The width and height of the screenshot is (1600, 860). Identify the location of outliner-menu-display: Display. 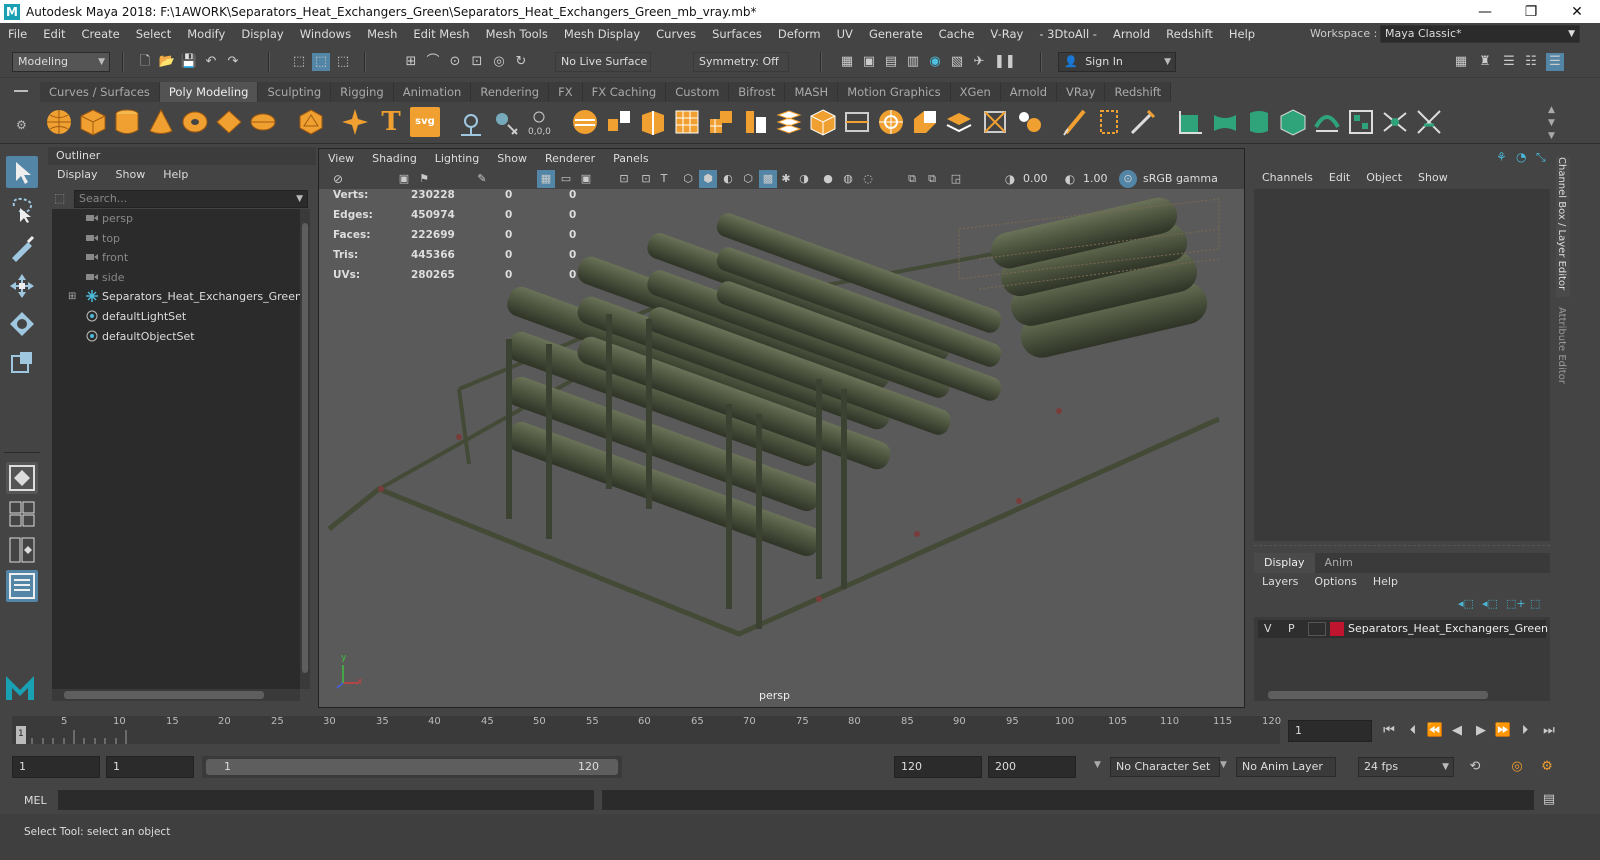
(77, 175).